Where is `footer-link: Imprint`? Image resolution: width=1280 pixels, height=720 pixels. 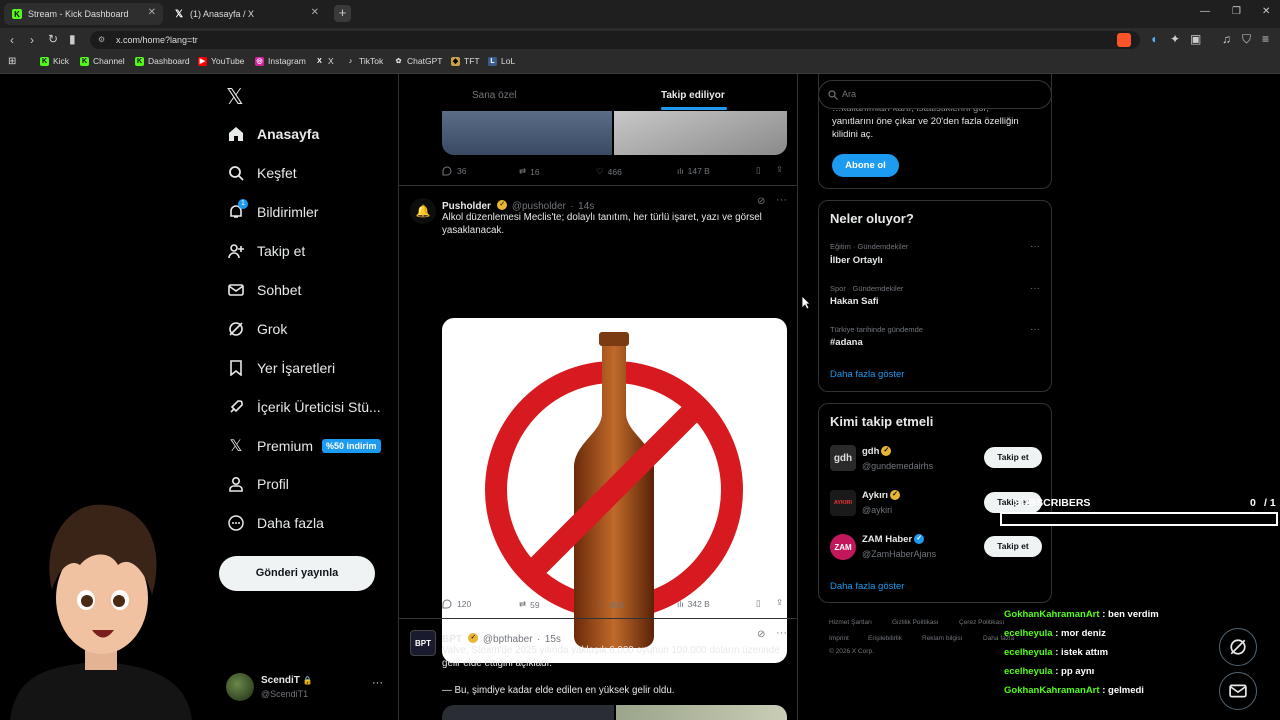 footer-link: Imprint is located at coordinates (839, 638).